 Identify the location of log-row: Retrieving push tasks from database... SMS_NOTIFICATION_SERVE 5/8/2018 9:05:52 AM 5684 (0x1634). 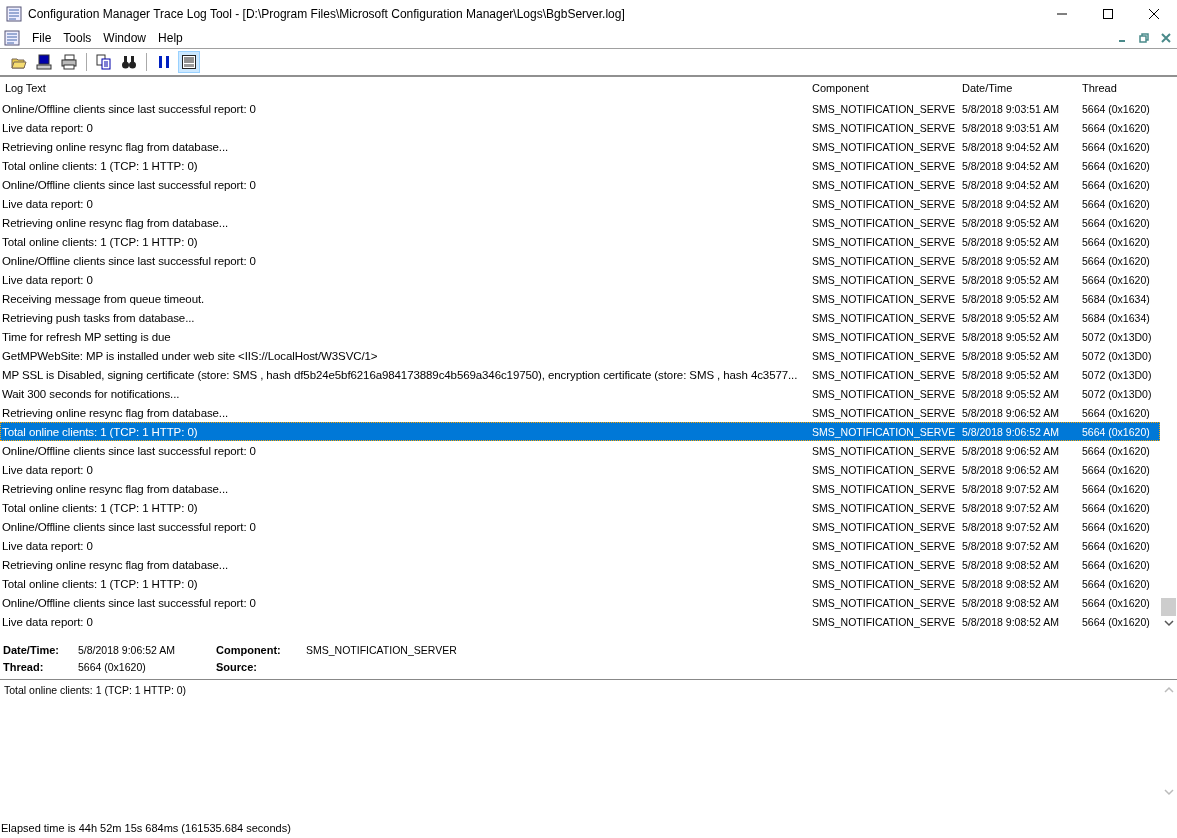
(580, 317).